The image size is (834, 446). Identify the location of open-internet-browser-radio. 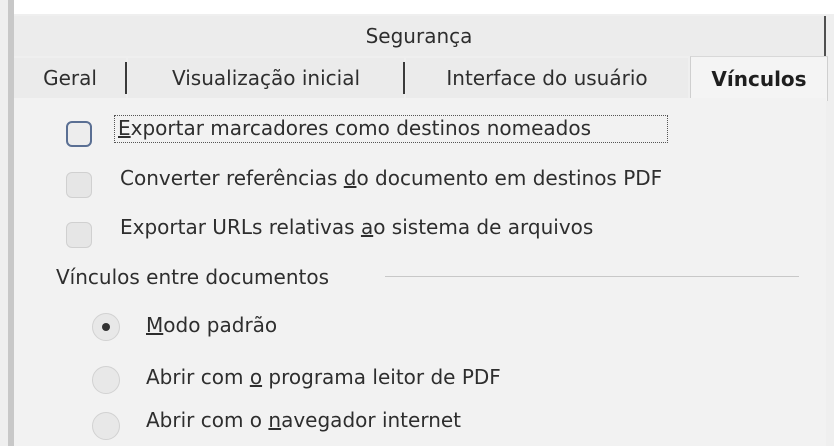
(106, 426).